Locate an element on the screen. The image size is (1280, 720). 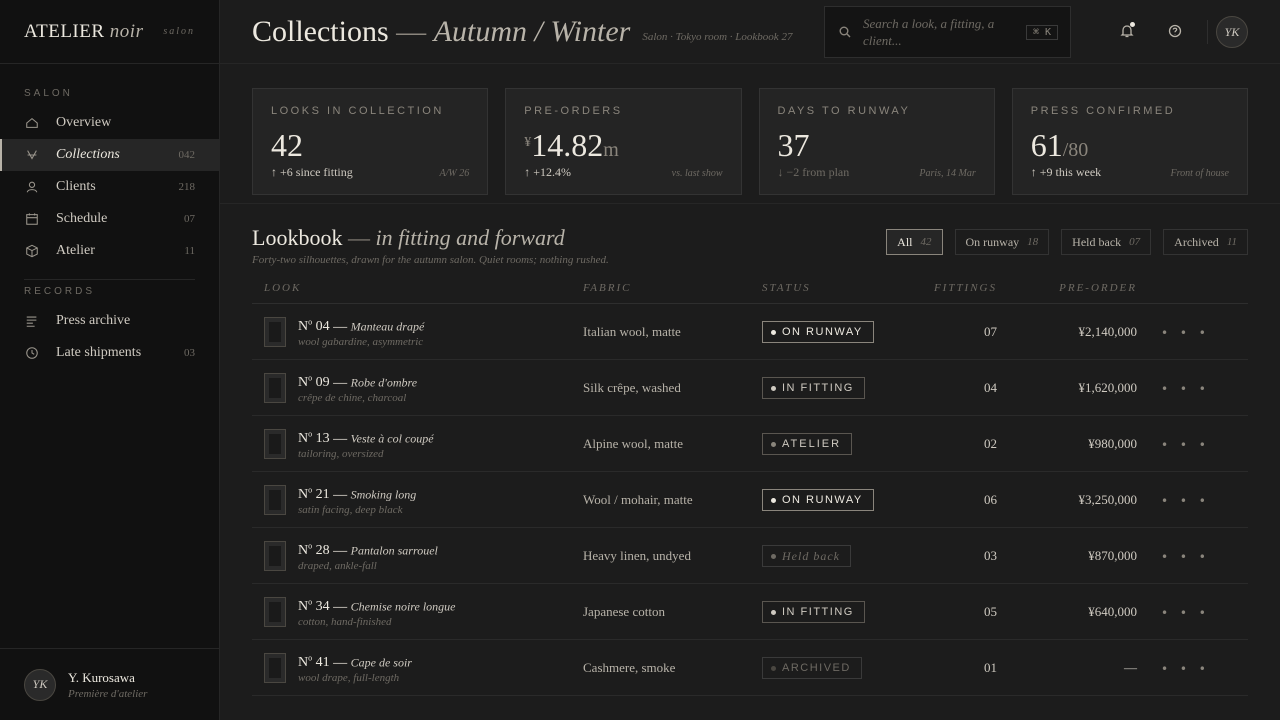
preorder-cell: ¥980,000 is located at coordinates (1112, 443).